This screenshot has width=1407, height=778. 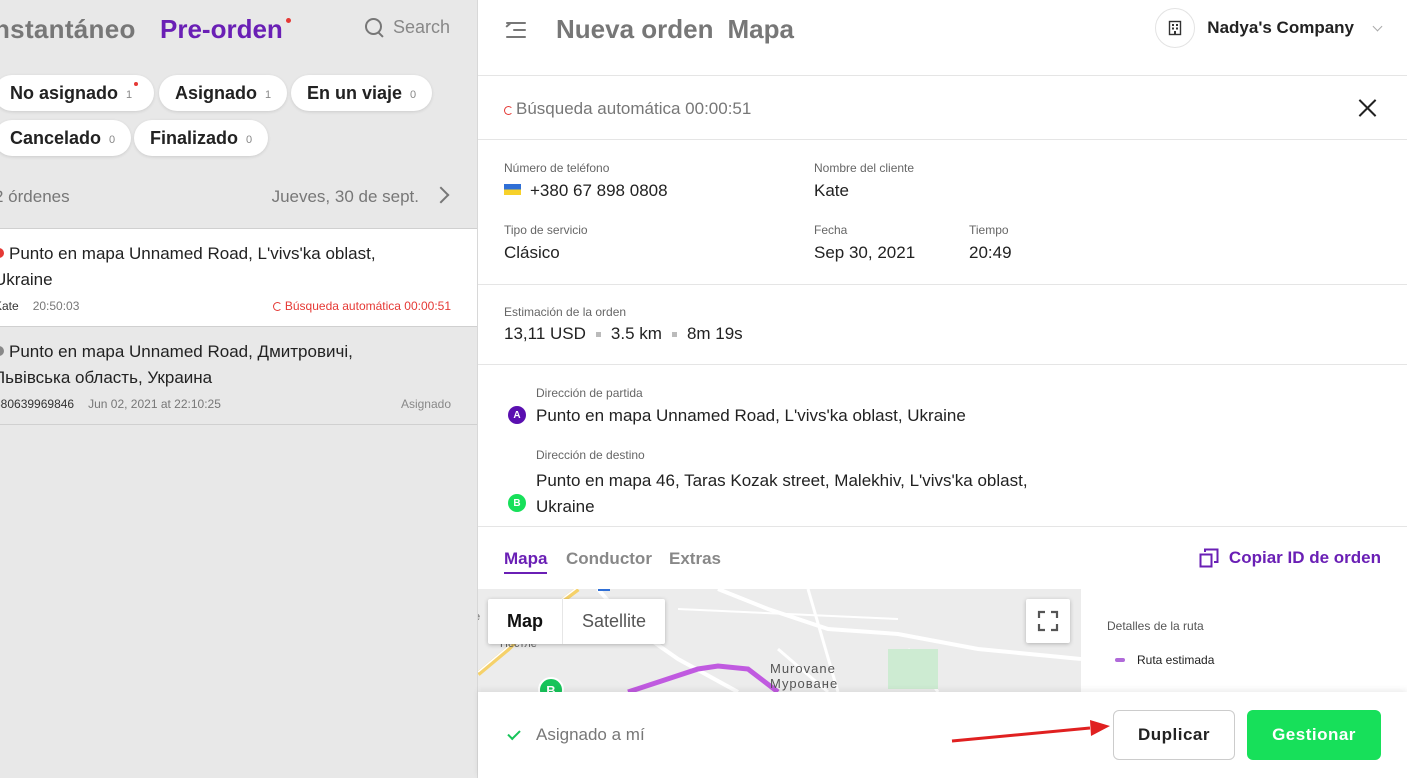 I want to click on estimate-label: Estimación de la orden, so click(x=565, y=312).